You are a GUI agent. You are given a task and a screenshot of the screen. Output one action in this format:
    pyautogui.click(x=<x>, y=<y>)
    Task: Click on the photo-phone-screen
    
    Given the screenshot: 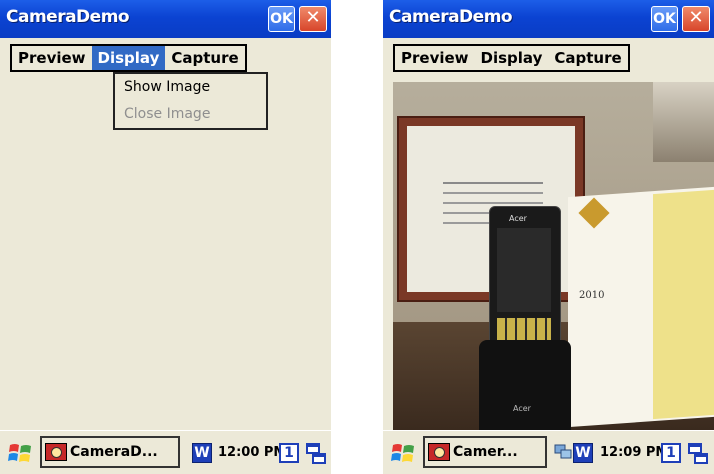 What is the action you would take?
    pyautogui.click(x=524, y=270)
    